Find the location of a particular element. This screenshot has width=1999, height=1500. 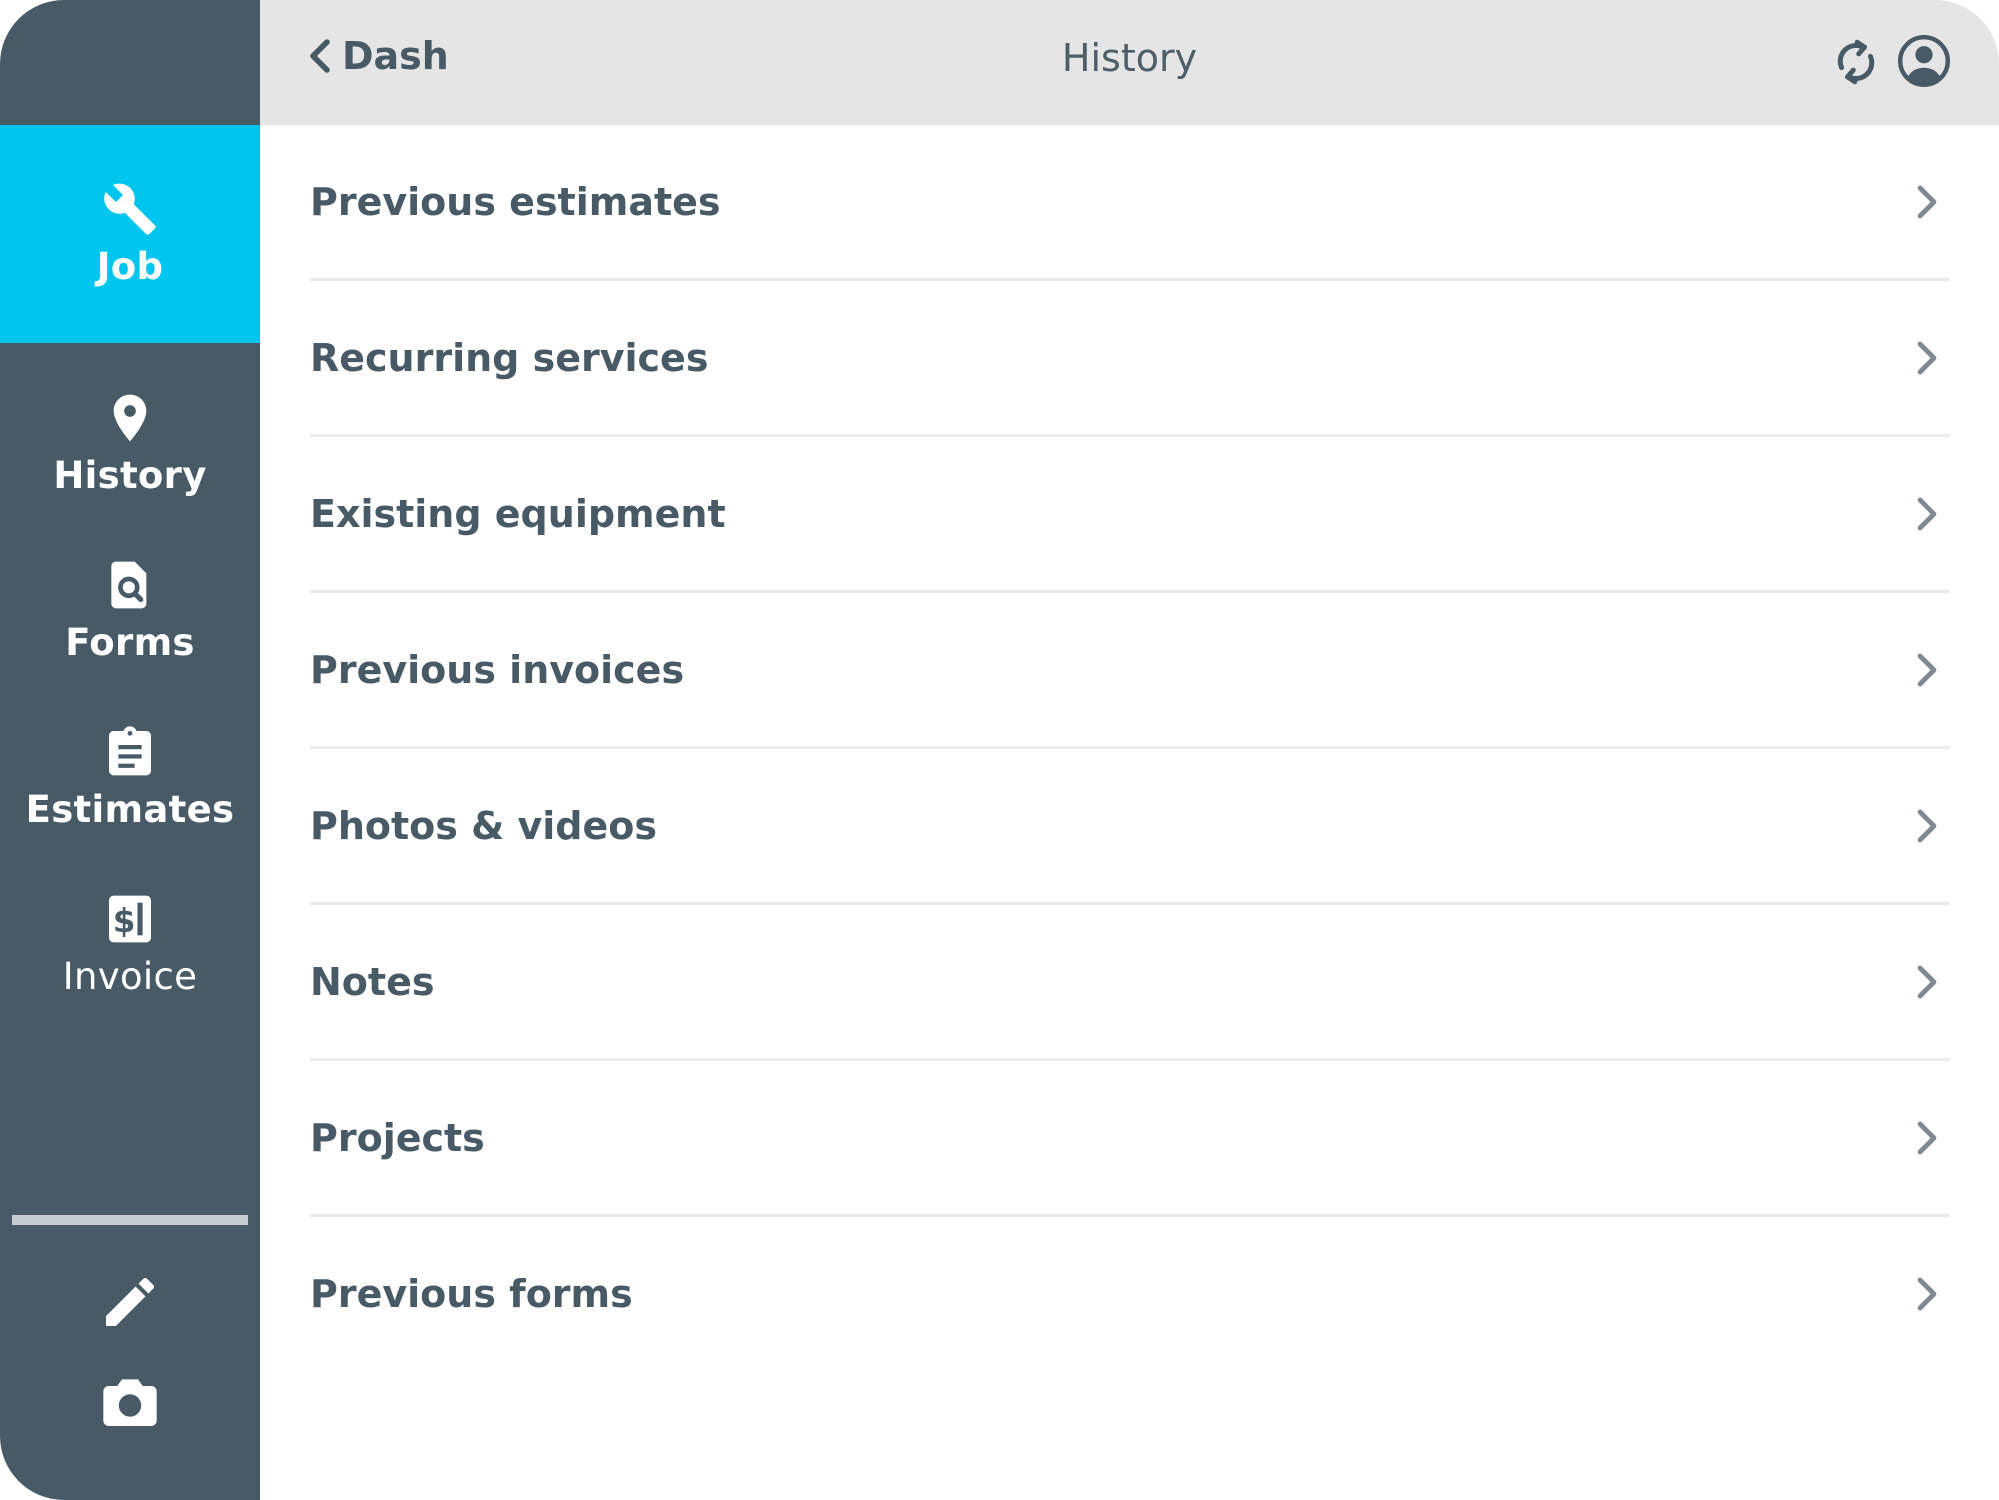

list-item-label: Projects is located at coordinates (397, 1137).